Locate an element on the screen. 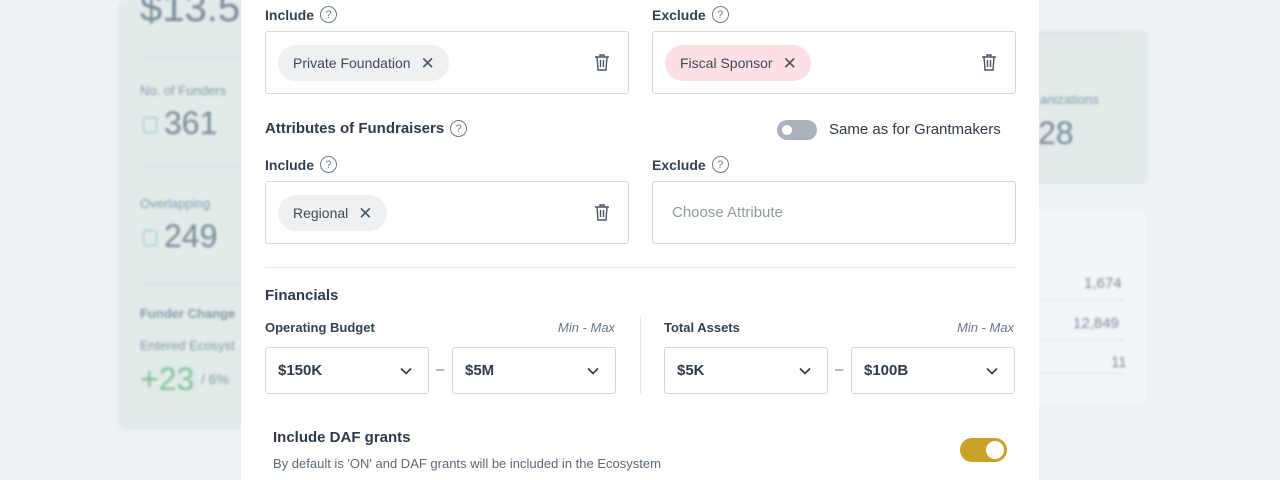 The width and height of the screenshot is (1280, 480). bg-funders-value: 361 is located at coordinates (191, 123).